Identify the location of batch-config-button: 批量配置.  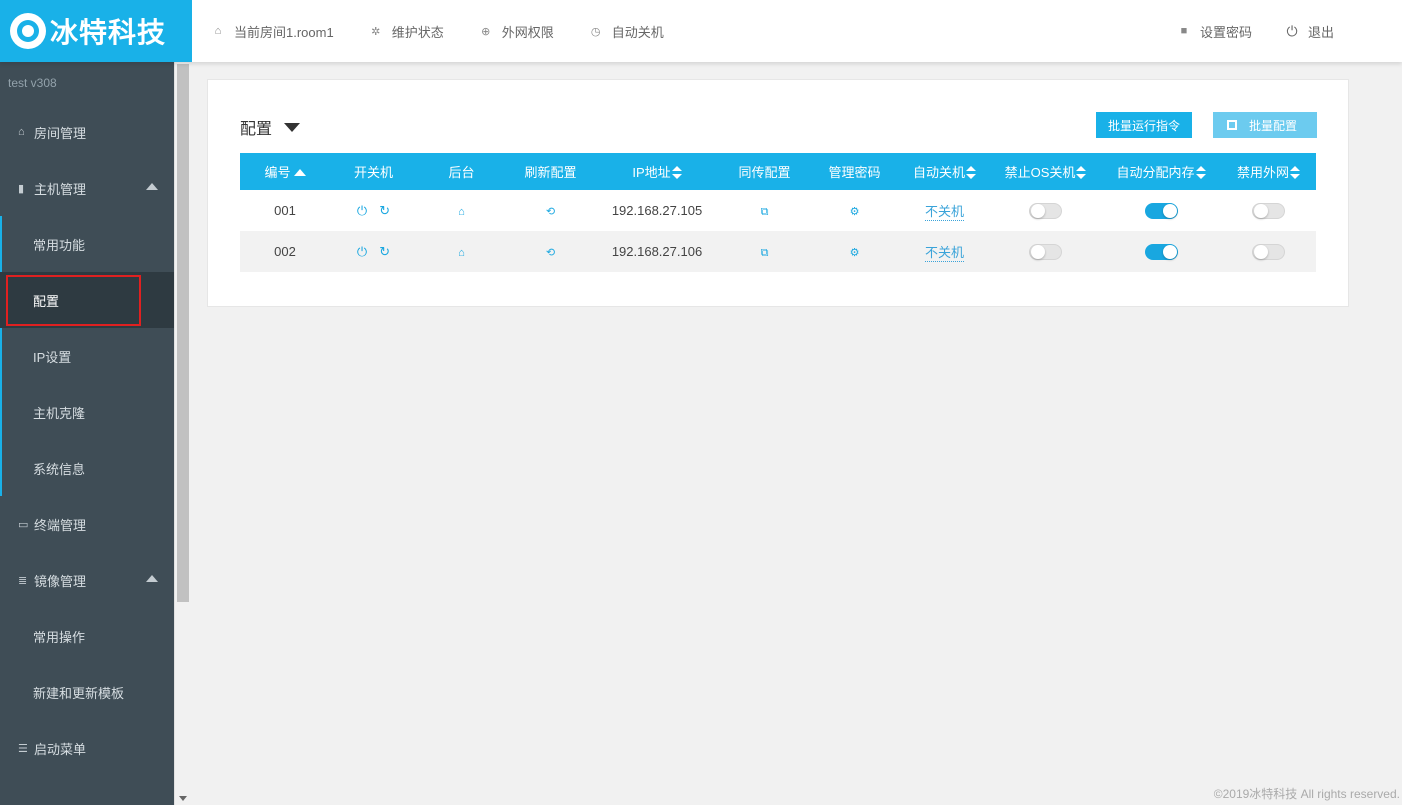
(1265, 125).